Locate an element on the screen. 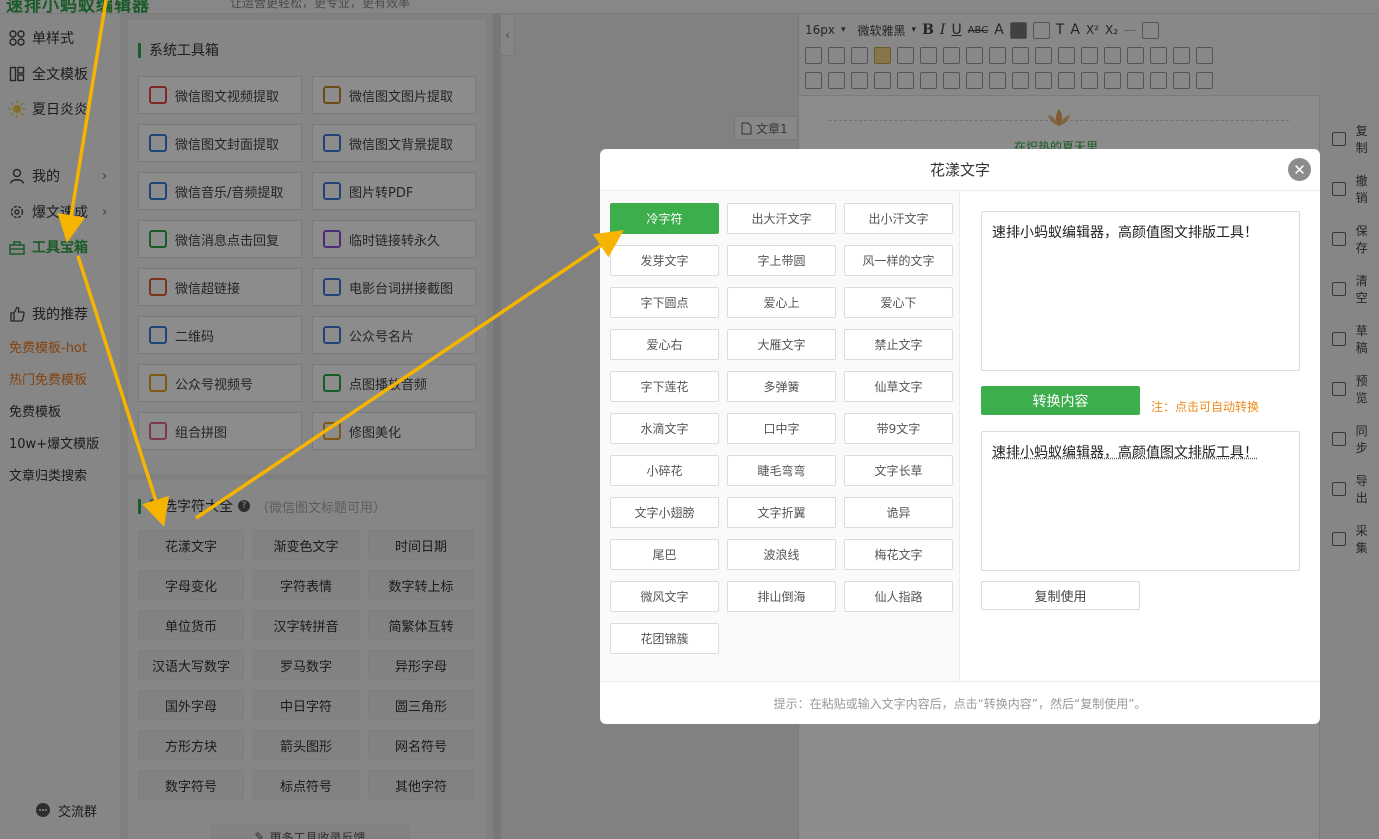 The height and width of the screenshot is (839, 1379). style-option-button: 出大汗文字 is located at coordinates (781, 218).